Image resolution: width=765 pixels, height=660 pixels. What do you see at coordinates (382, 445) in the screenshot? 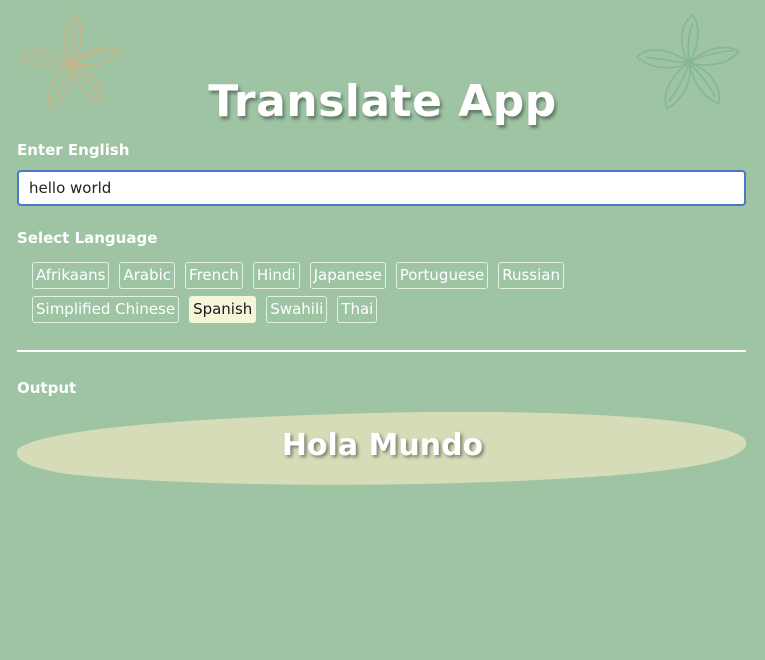
I see `translated-output-text: Hola Mundo` at bounding box center [382, 445].